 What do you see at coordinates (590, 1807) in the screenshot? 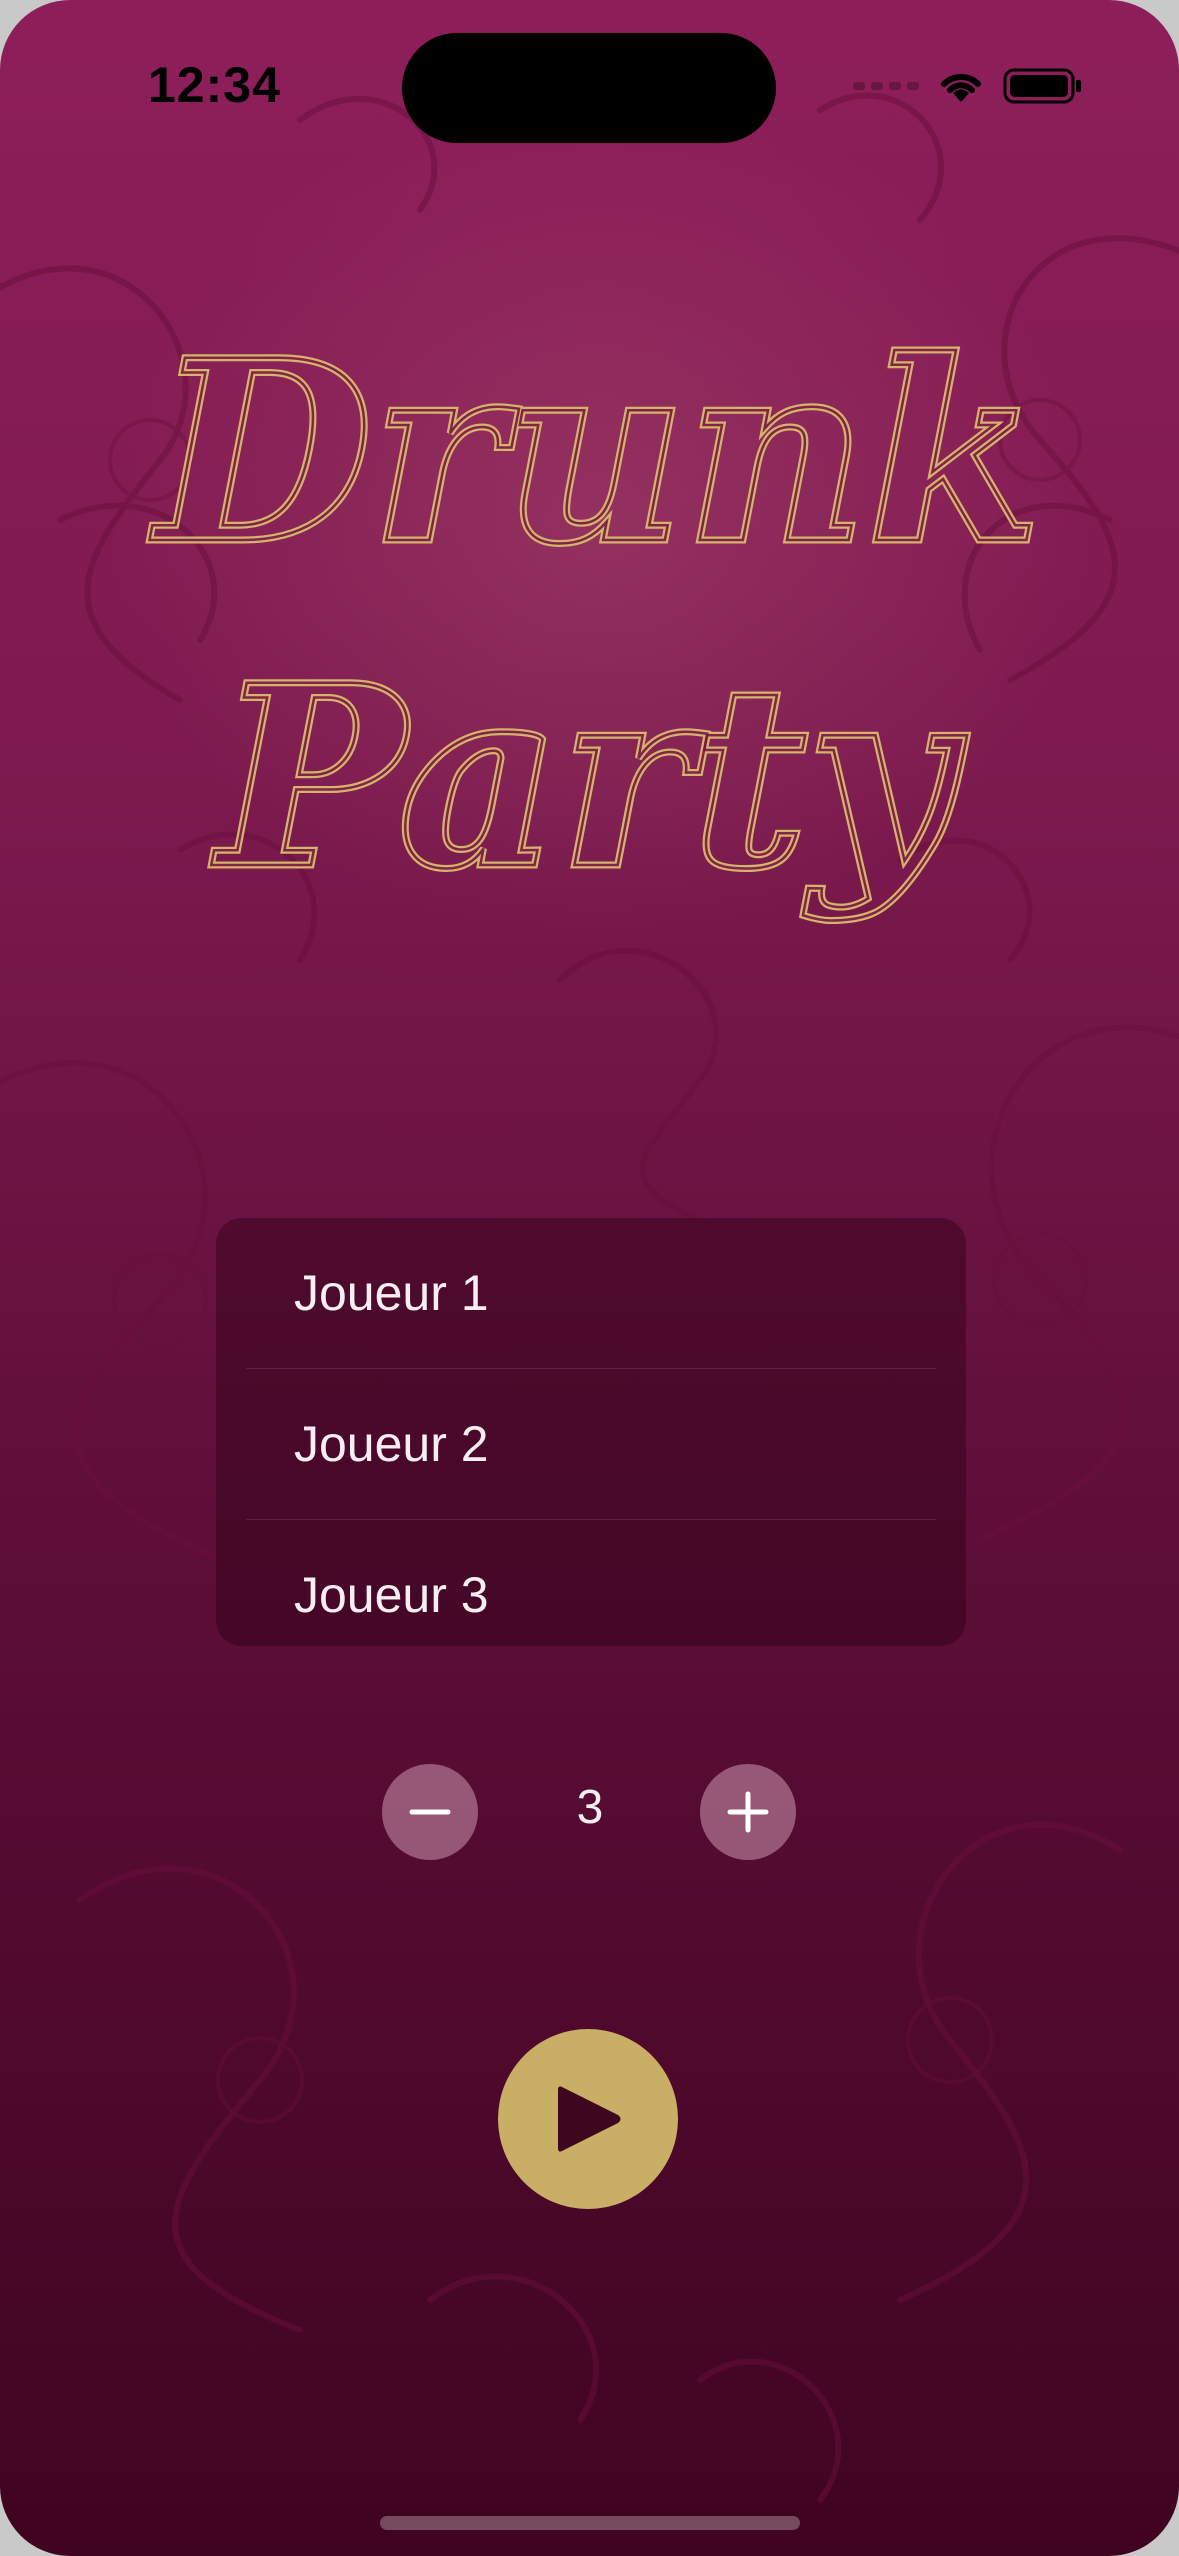
I see `player-count: 3` at bounding box center [590, 1807].